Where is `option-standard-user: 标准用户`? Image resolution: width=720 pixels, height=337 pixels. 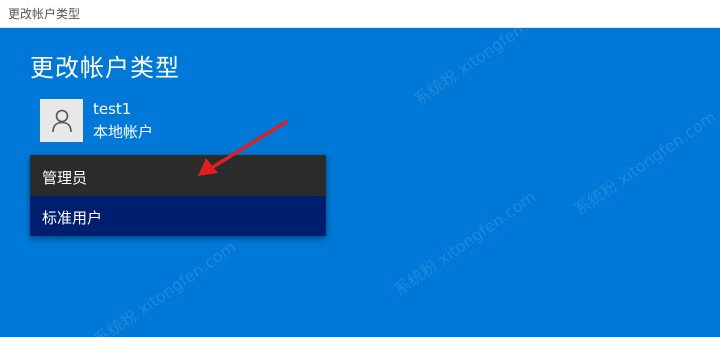 option-standard-user: 标准用户 is located at coordinates (178, 216).